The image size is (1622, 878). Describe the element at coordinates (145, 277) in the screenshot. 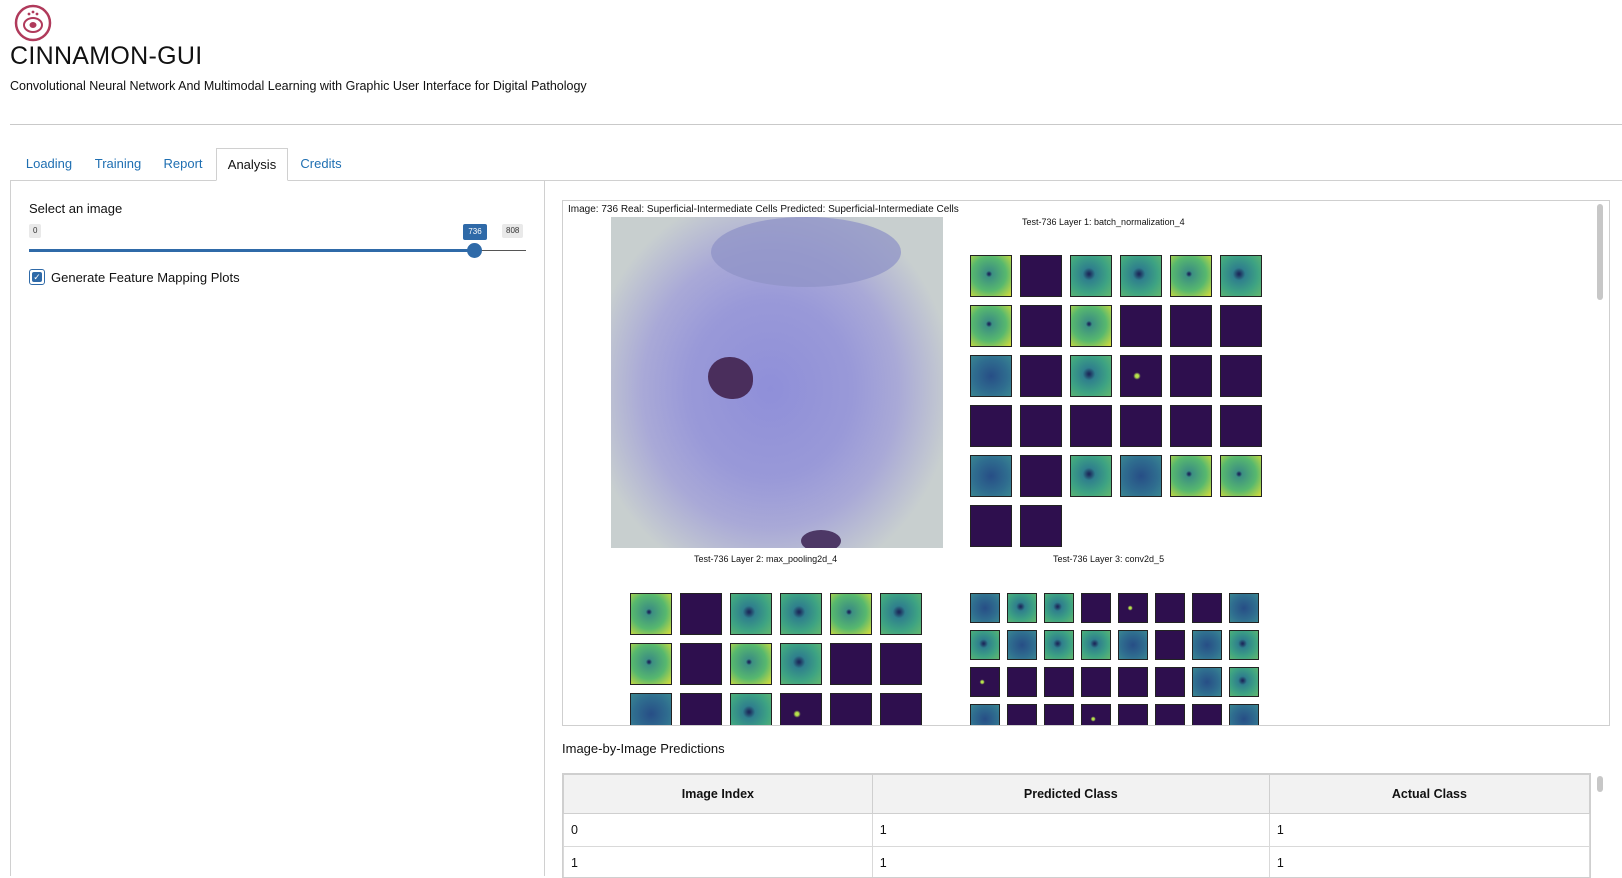

I see `feature-mapping-label: Generate Feature Mapping Plots` at that location.